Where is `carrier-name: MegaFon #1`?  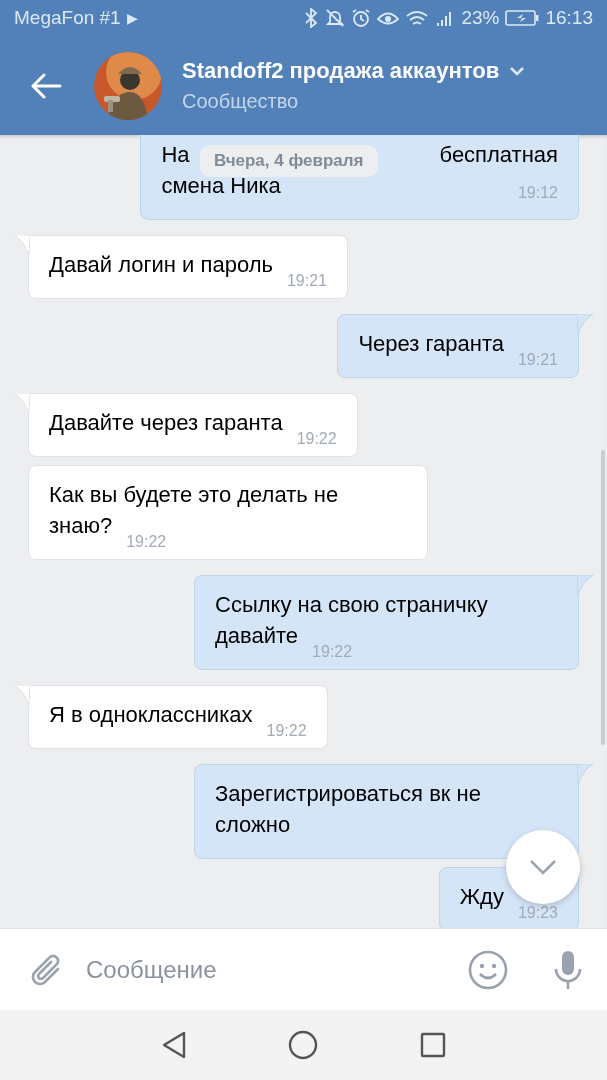 carrier-name: MegaFon #1 is located at coordinates (67, 18).